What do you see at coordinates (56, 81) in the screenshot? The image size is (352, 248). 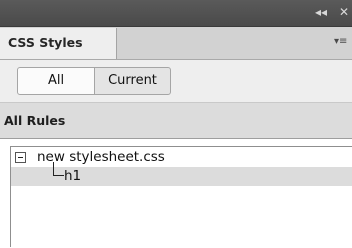 I see `all-mode-button: All` at bounding box center [56, 81].